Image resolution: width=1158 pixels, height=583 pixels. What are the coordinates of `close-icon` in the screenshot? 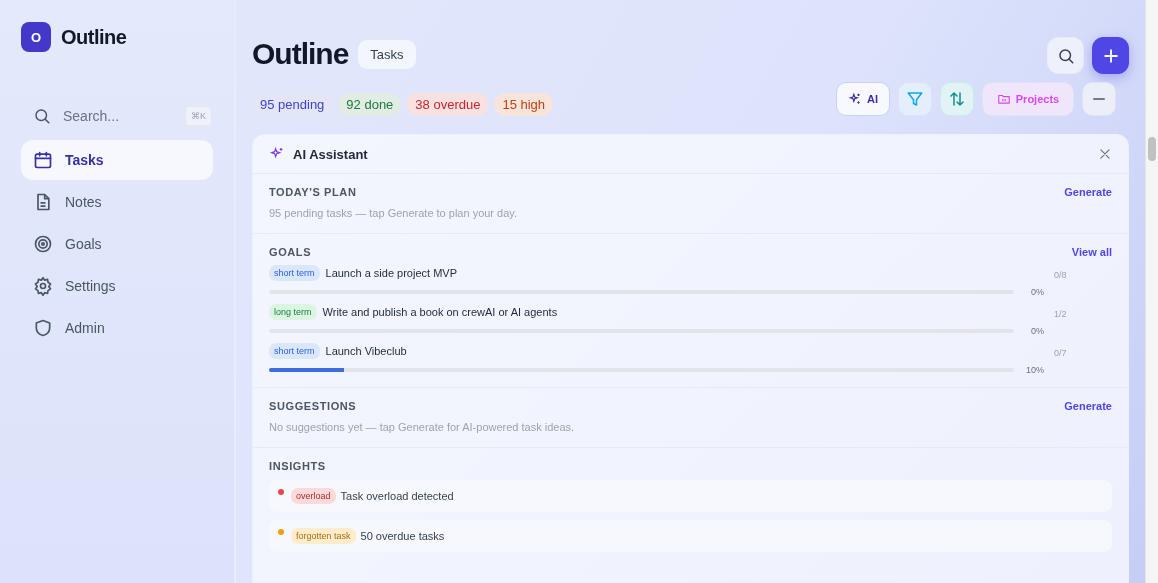 It's located at (1105, 154).